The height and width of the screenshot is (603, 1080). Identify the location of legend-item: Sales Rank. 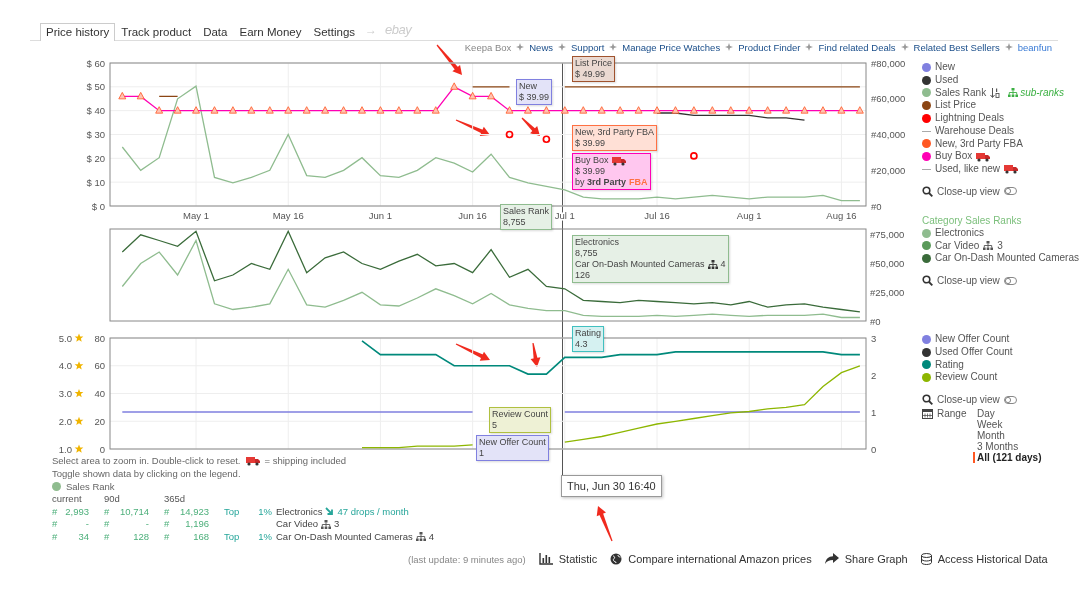
(961, 93).